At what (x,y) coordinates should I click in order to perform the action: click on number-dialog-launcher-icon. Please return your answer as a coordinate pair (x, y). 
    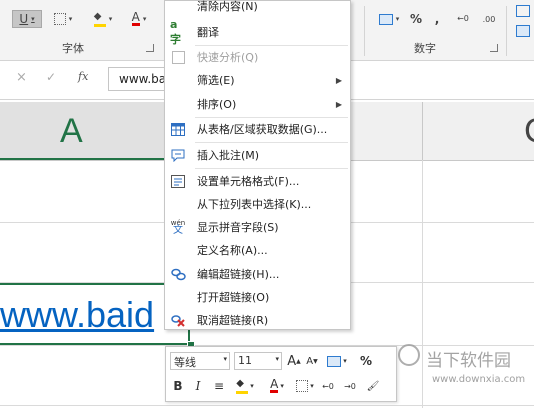
    Looking at the image, I should click on (494, 48).